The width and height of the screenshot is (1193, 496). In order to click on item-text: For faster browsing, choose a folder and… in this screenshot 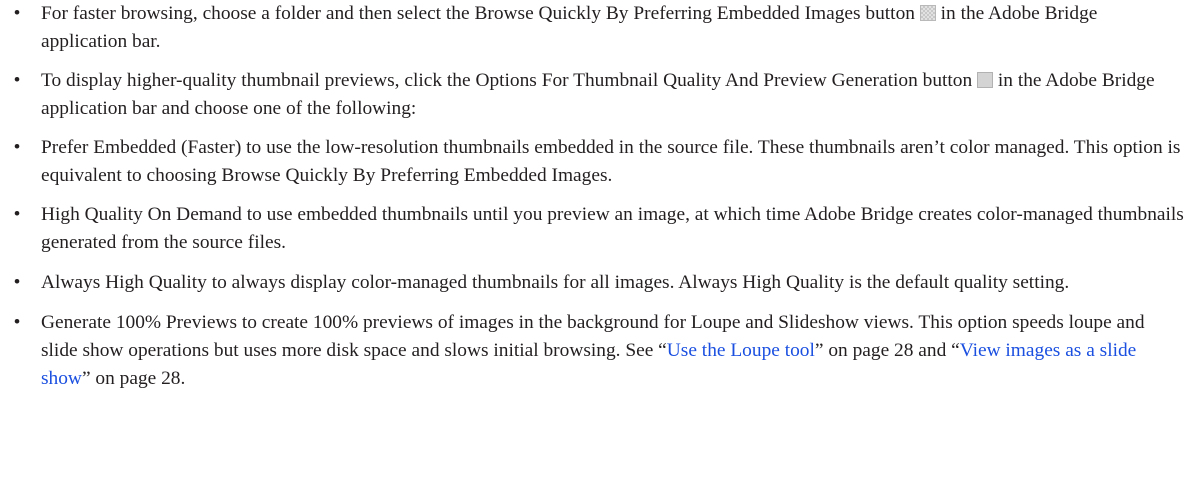, I will do `click(480, 13)`.